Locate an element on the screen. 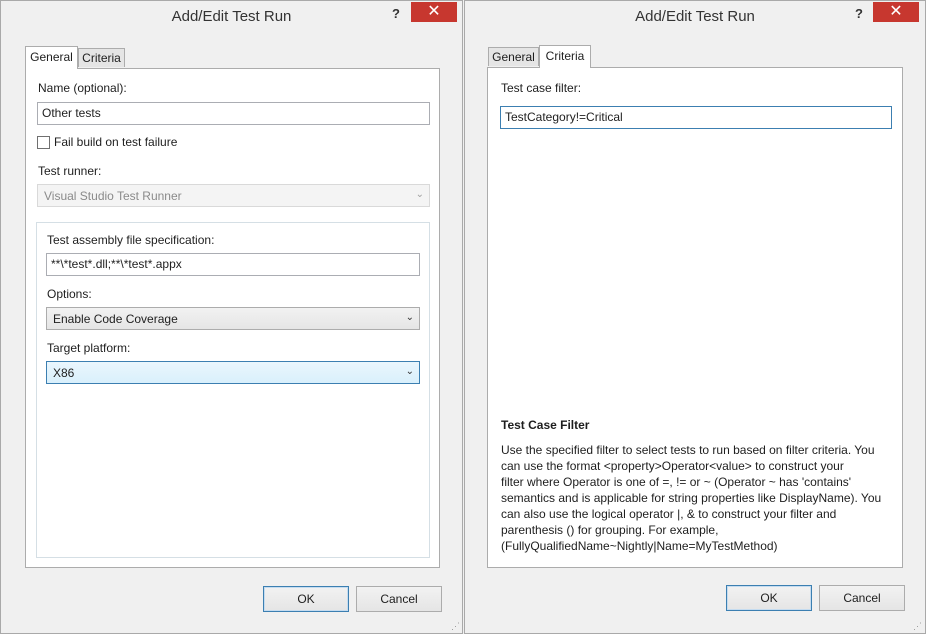  target-platform-select: X86 ⌄ is located at coordinates (233, 372).